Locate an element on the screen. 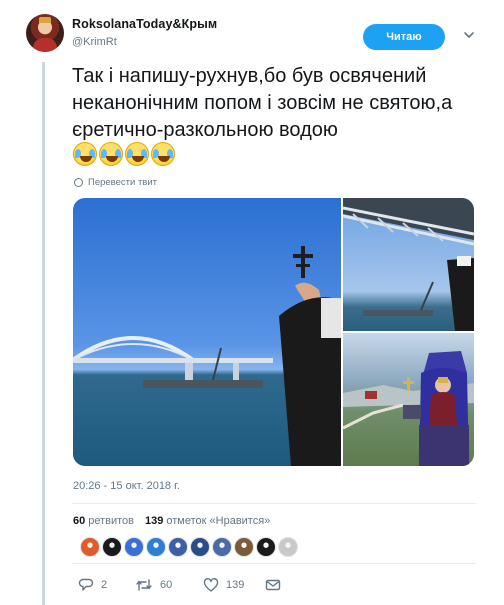  translate-tweet-link: Перевести твит is located at coordinates (115, 182).